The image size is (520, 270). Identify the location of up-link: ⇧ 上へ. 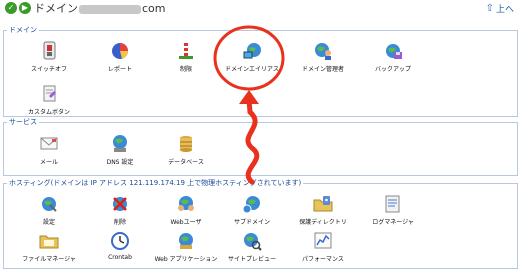
(500, 8).